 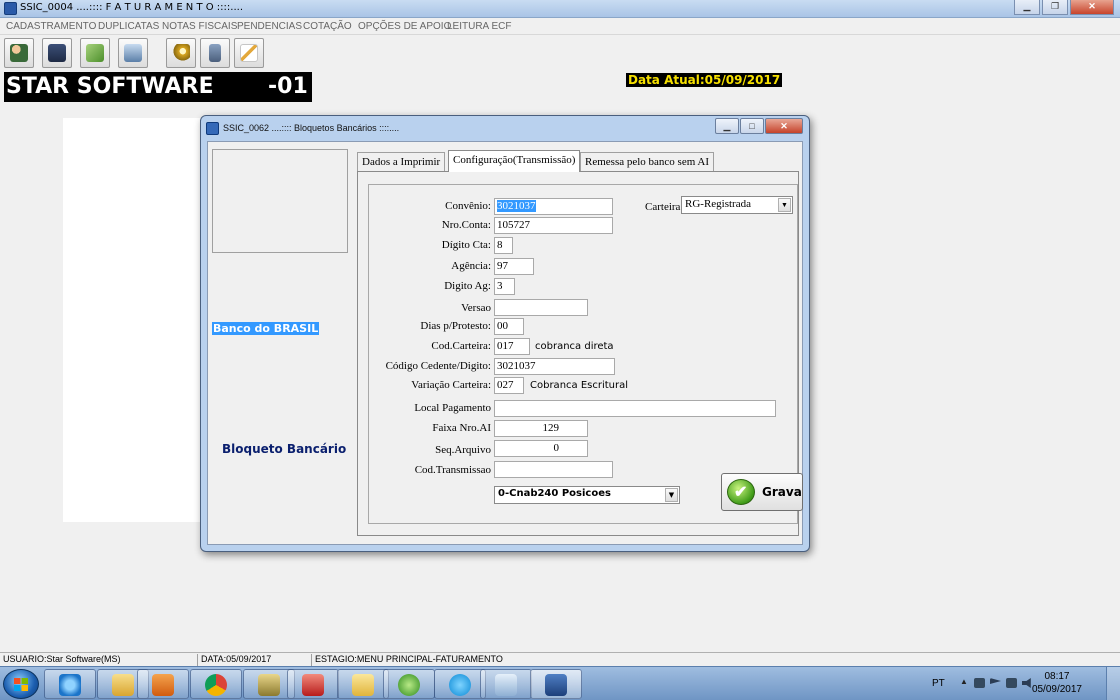 What do you see at coordinates (138, 320) in the screenshot?
I see `background-panel` at bounding box center [138, 320].